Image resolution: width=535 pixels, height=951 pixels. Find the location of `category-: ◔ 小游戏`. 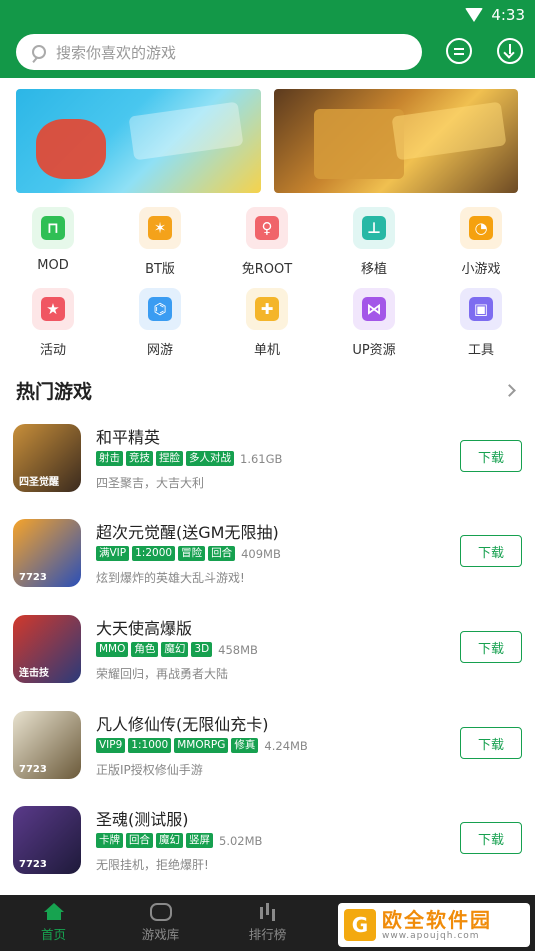

category-: ◔ 小游戏 is located at coordinates (481, 242).